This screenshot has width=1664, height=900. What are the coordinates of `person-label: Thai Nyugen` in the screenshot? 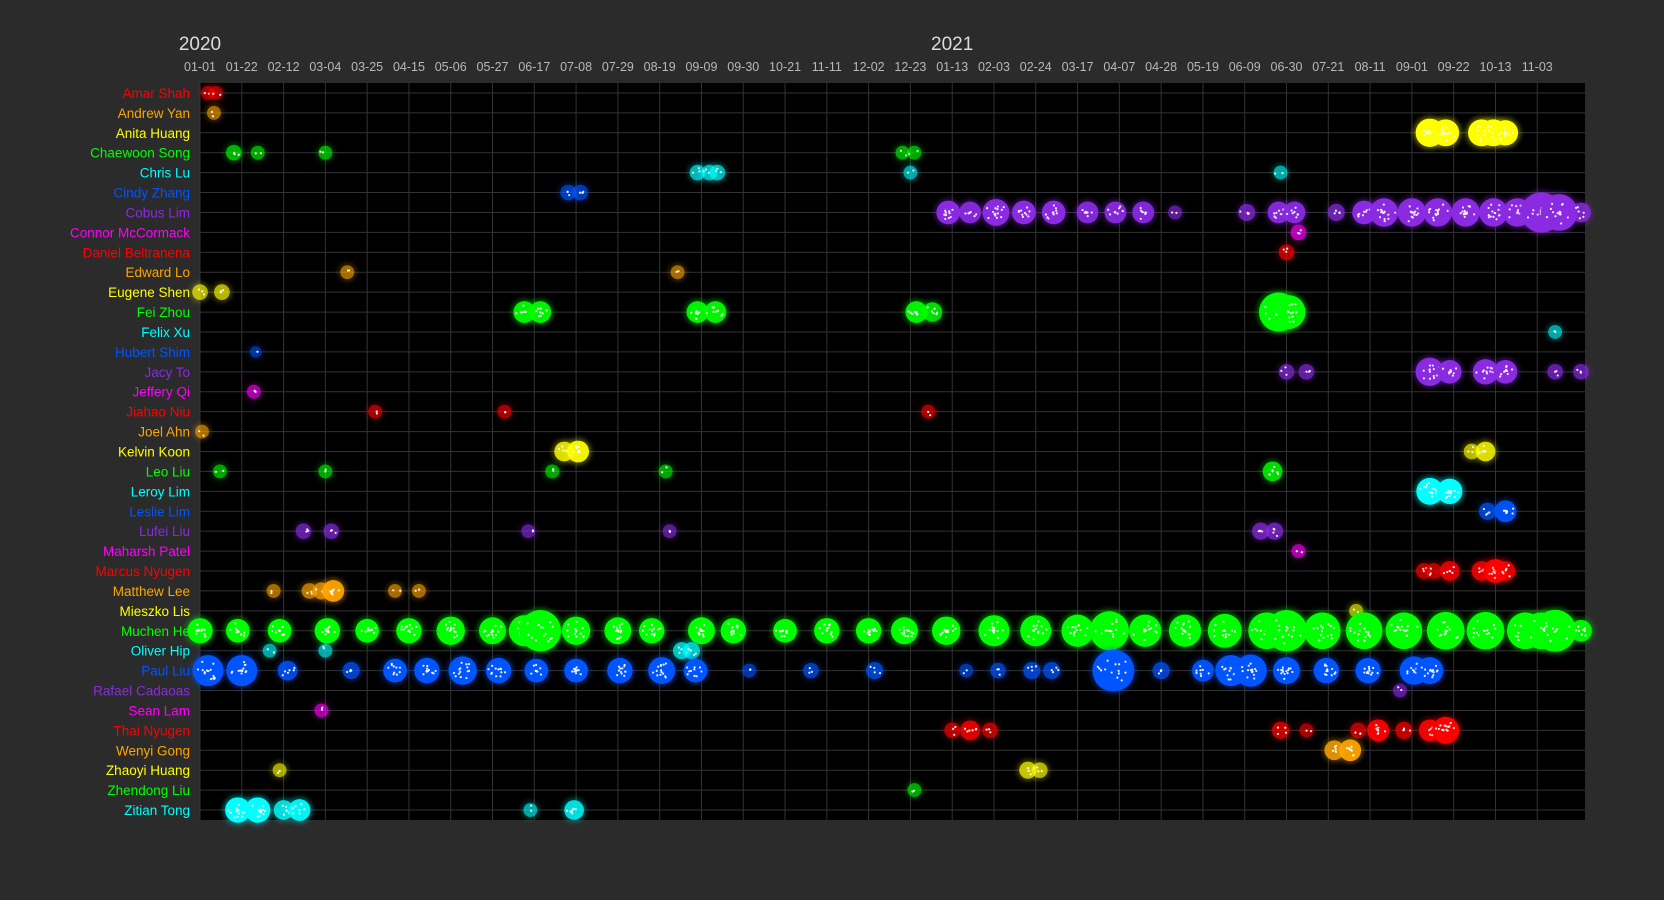 It's located at (151, 730).